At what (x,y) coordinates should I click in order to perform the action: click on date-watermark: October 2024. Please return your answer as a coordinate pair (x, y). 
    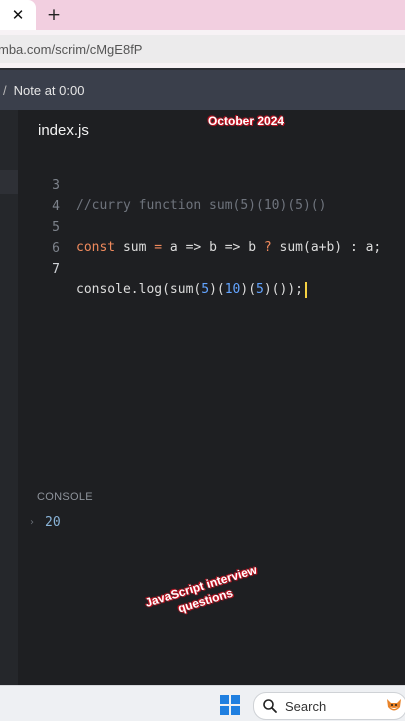
    Looking at the image, I should click on (246, 121).